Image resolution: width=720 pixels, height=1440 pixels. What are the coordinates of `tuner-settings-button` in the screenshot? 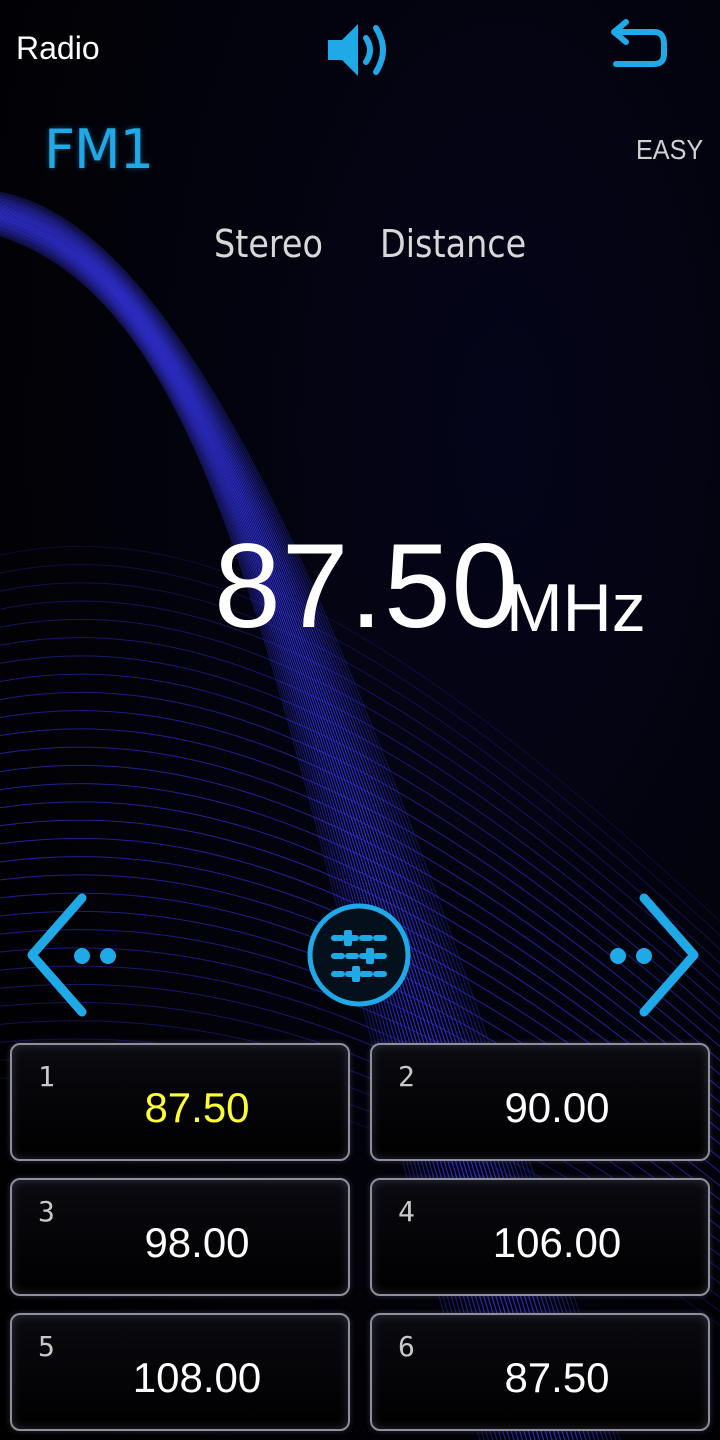 It's located at (359, 955).